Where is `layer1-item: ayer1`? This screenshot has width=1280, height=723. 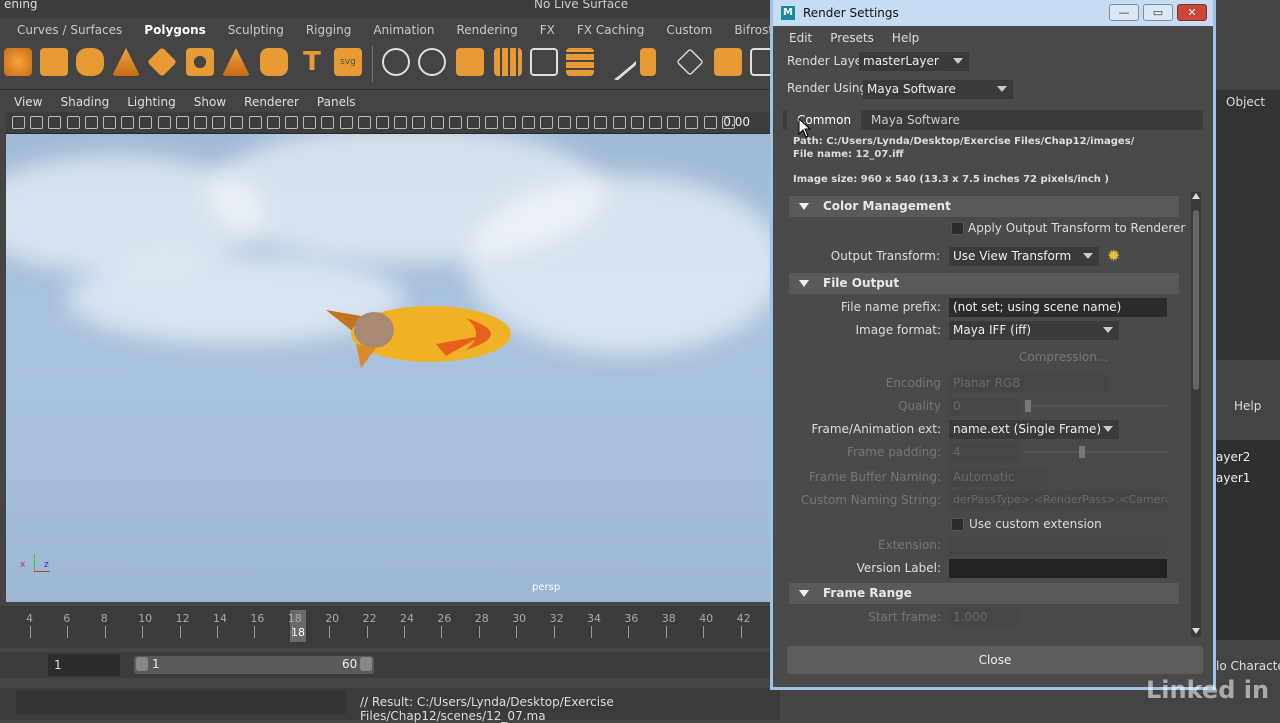 layer1-item: ayer1 is located at coordinates (1233, 478).